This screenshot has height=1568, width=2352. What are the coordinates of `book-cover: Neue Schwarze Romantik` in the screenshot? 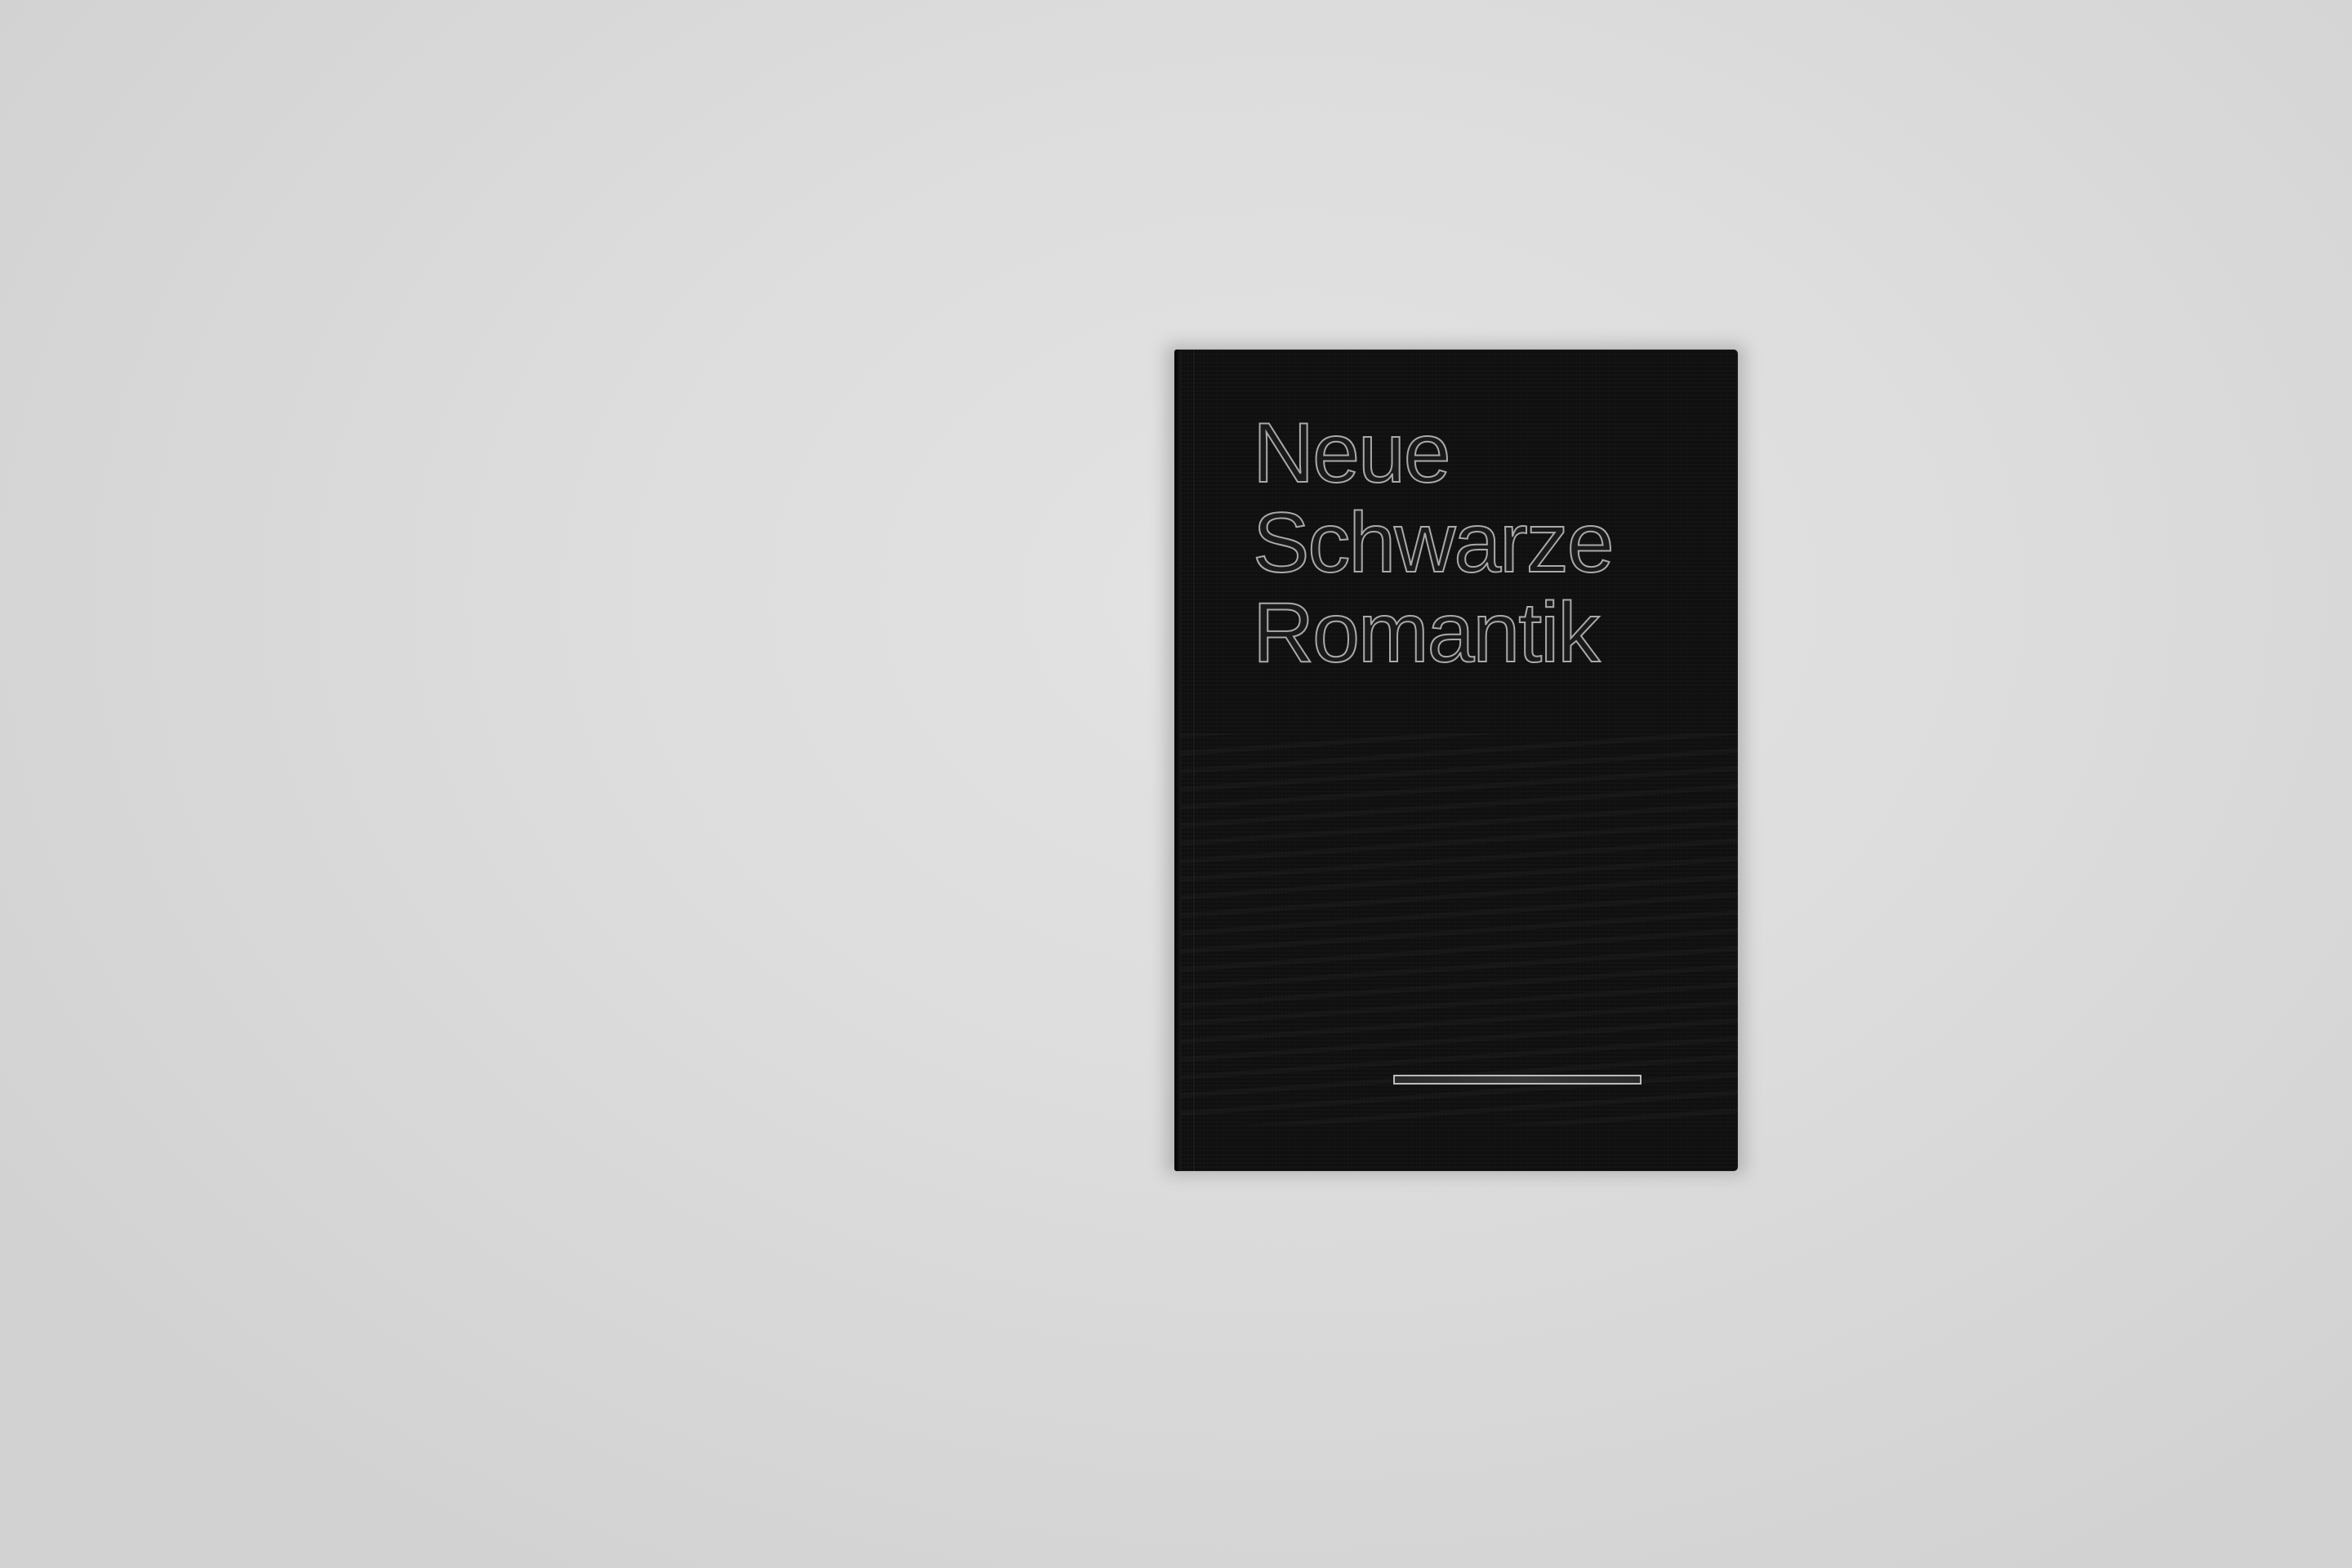 It's located at (1456, 760).